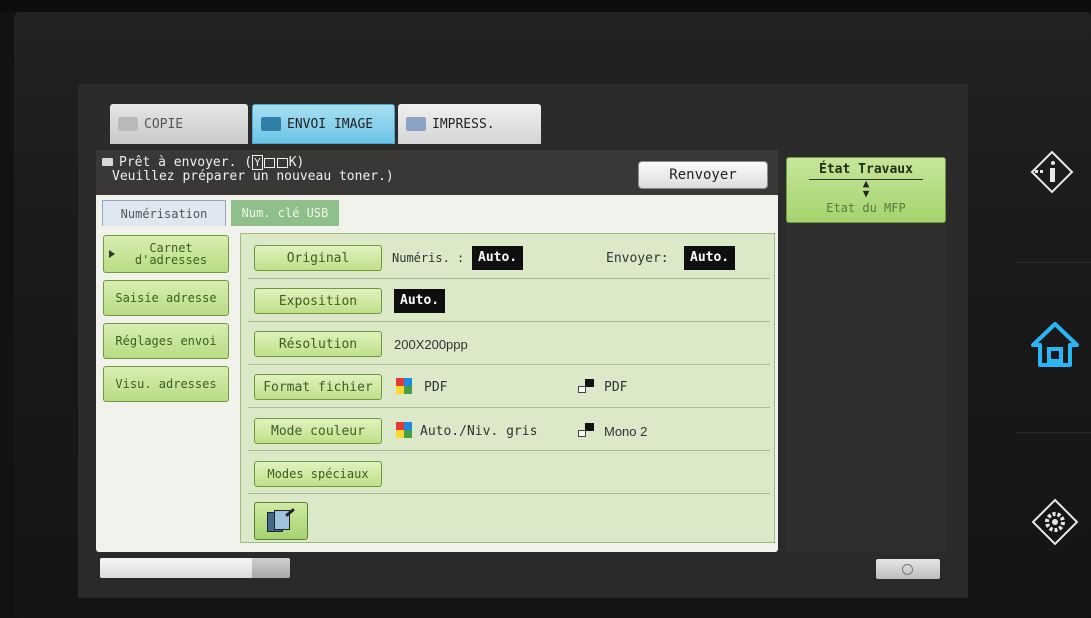 The height and width of the screenshot is (618, 1091). Describe the element at coordinates (436, 387) in the screenshot. I see `format-color-value: PDF` at that location.